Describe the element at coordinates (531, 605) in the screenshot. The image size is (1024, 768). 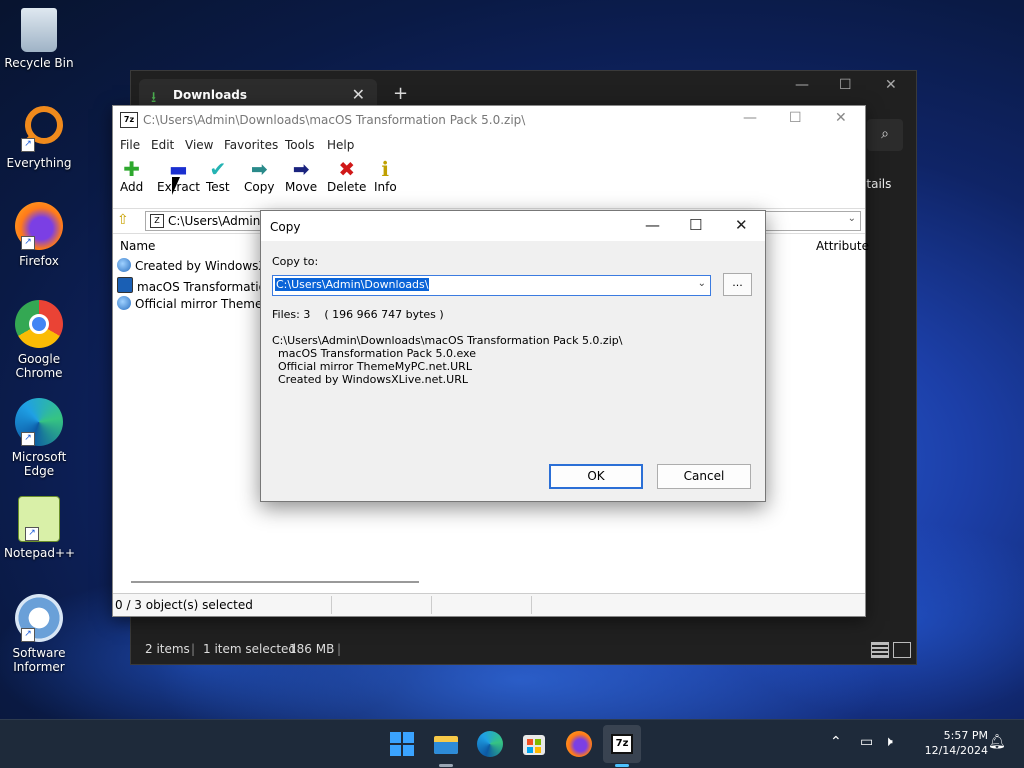
I see `status-divider` at that location.